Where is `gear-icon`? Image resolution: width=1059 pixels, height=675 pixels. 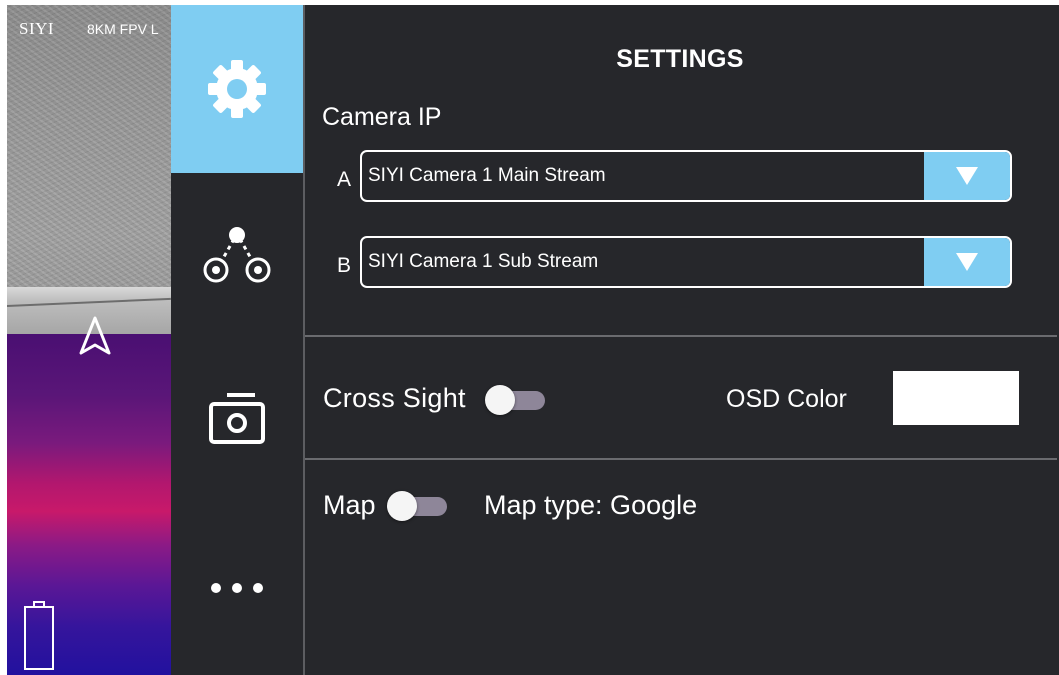 gear-icon is located at coordinates (237, 89).